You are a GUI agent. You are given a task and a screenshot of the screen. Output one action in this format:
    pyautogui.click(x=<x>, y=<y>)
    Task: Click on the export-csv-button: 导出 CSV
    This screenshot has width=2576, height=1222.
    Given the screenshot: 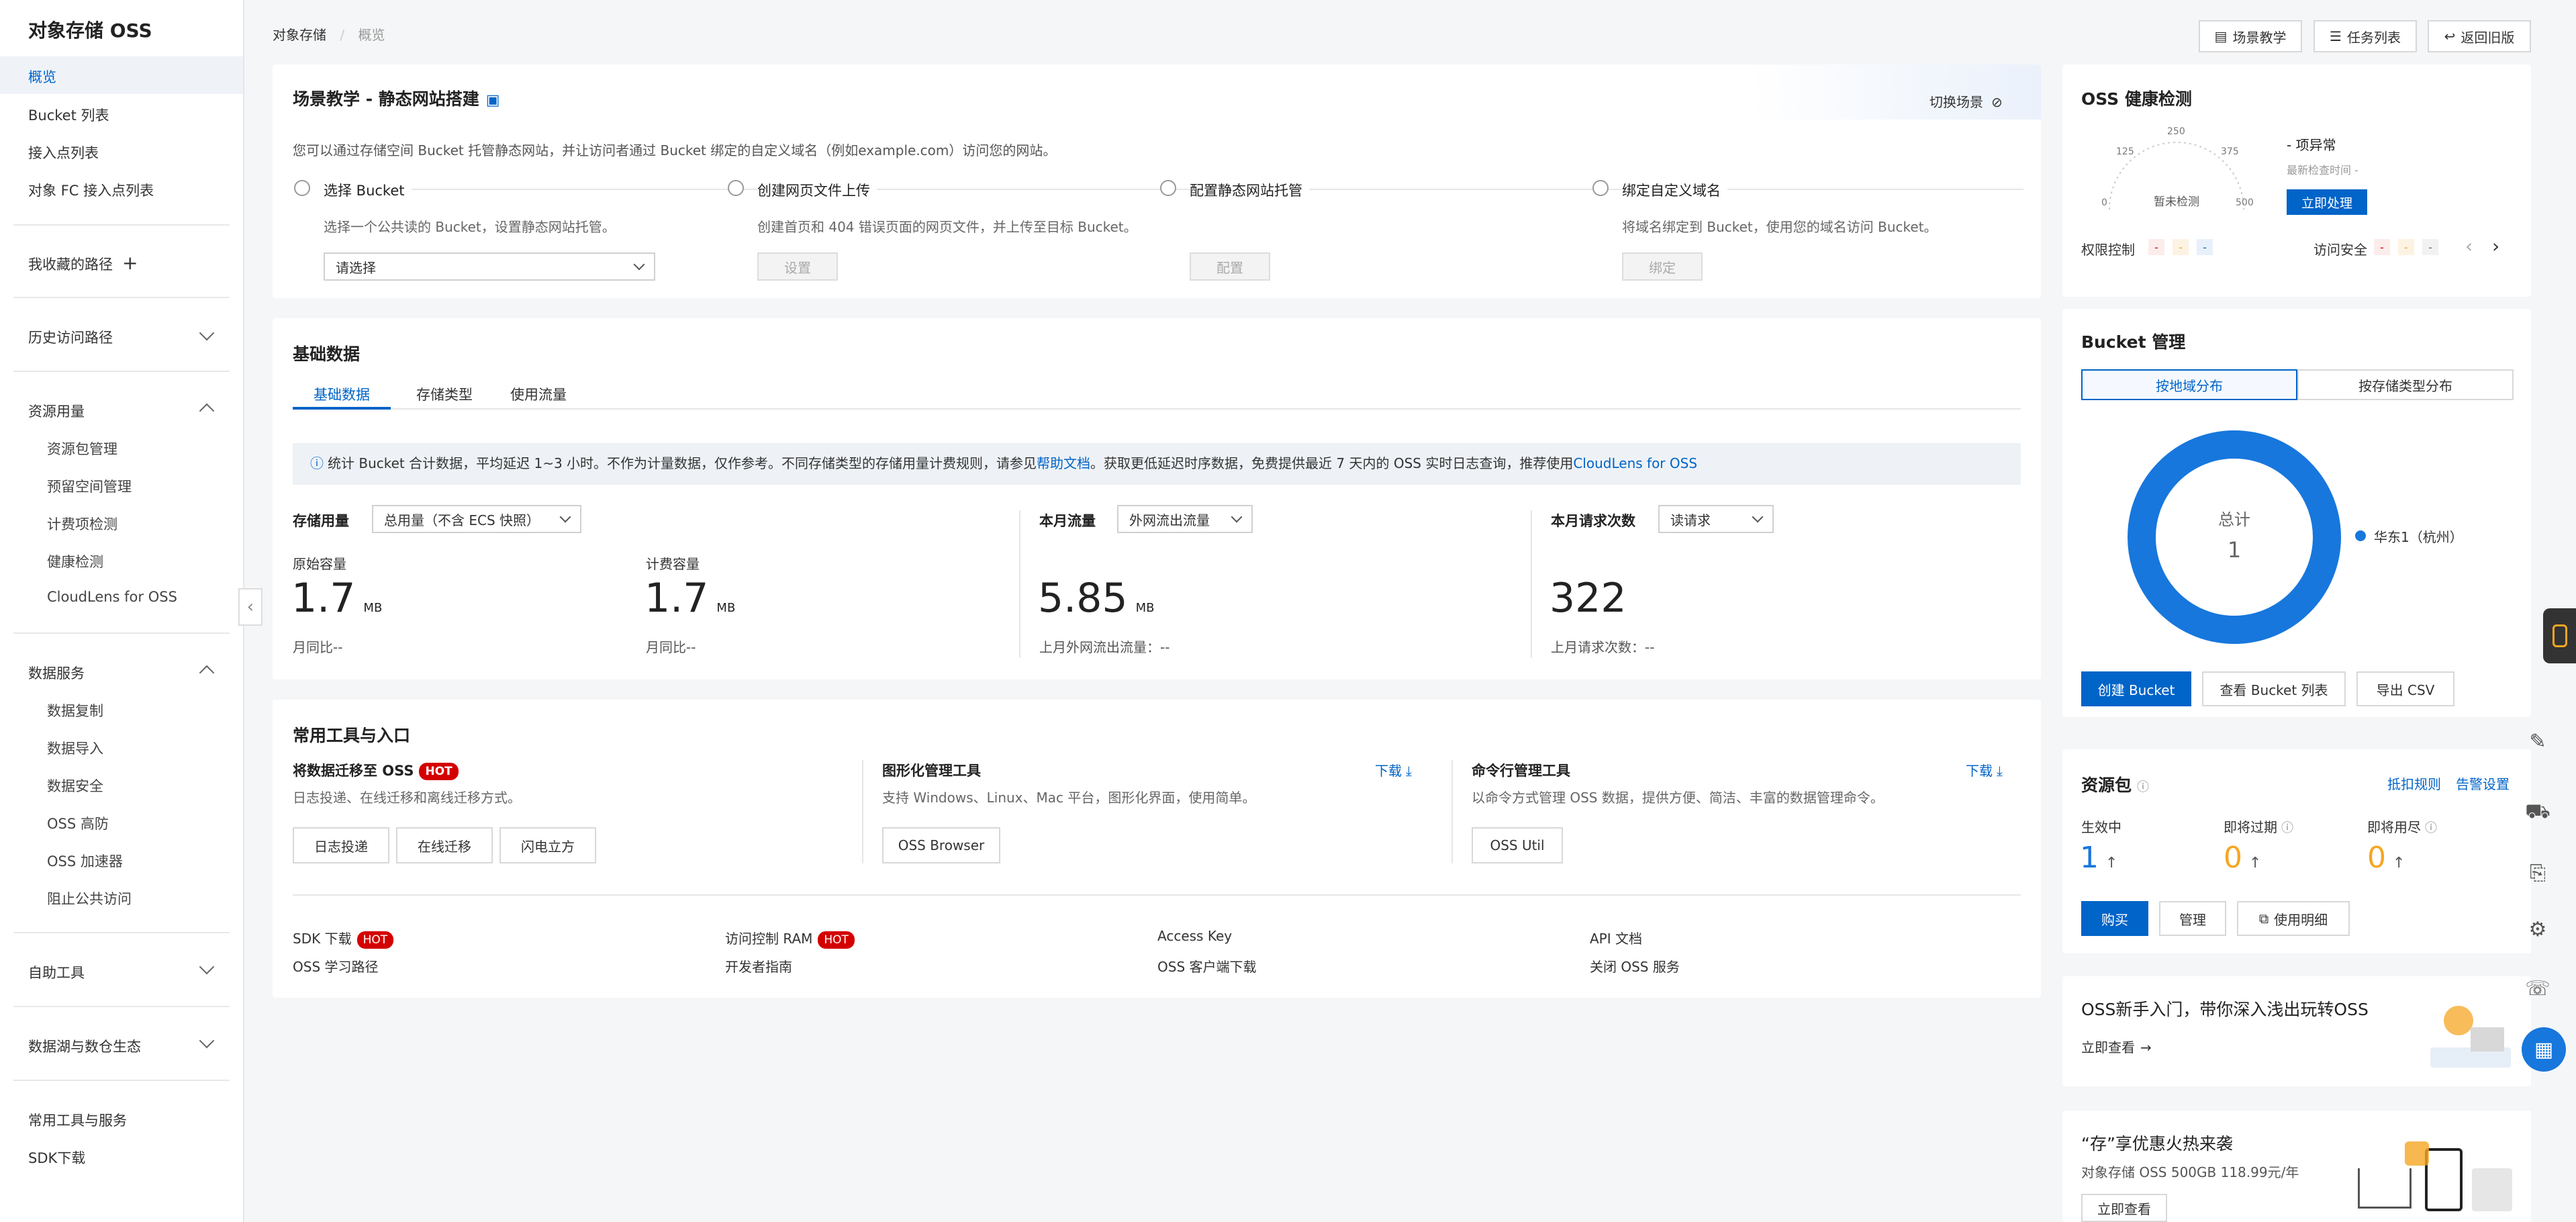 What is the action you would take?
    pyautogui.click(x=2405, y=688)
    